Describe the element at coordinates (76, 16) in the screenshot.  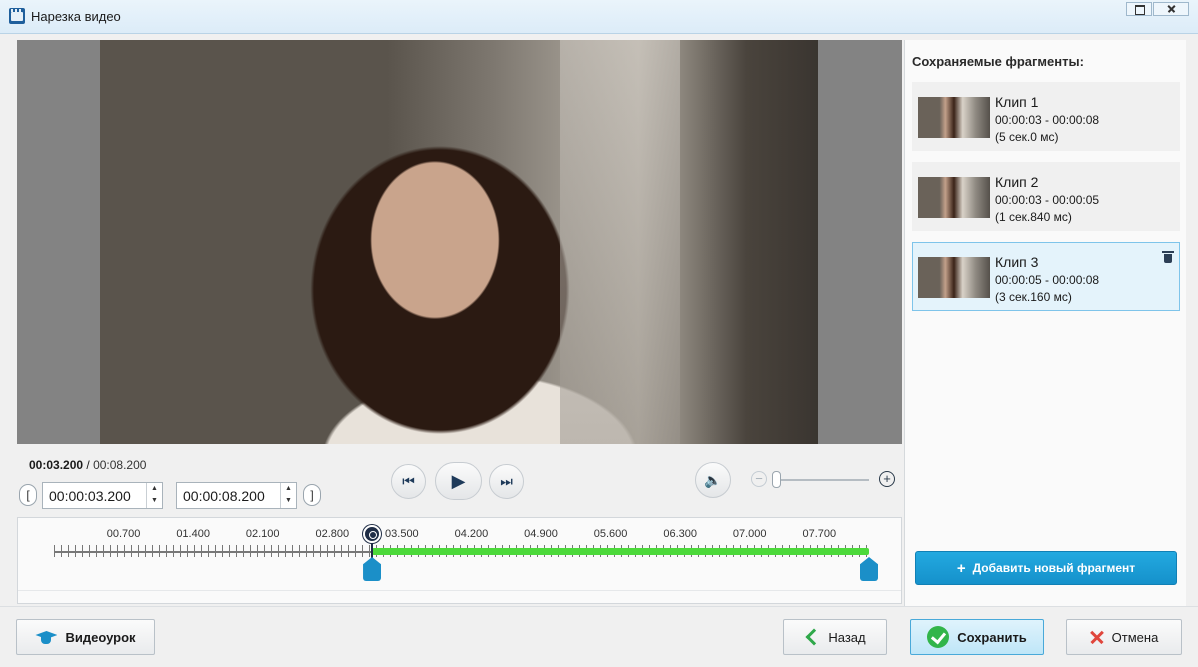
I see `window-title: Нарезка видео` at that location.